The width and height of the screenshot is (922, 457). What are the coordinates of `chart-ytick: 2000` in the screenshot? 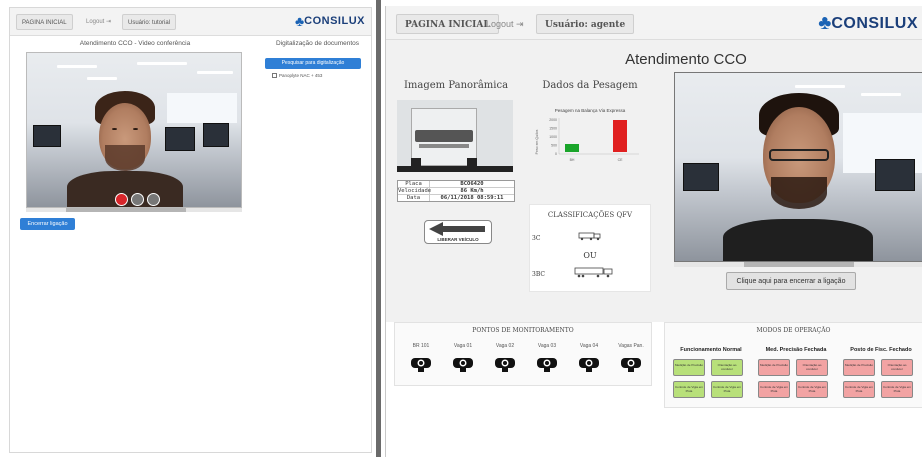 It's located at (553, 120).